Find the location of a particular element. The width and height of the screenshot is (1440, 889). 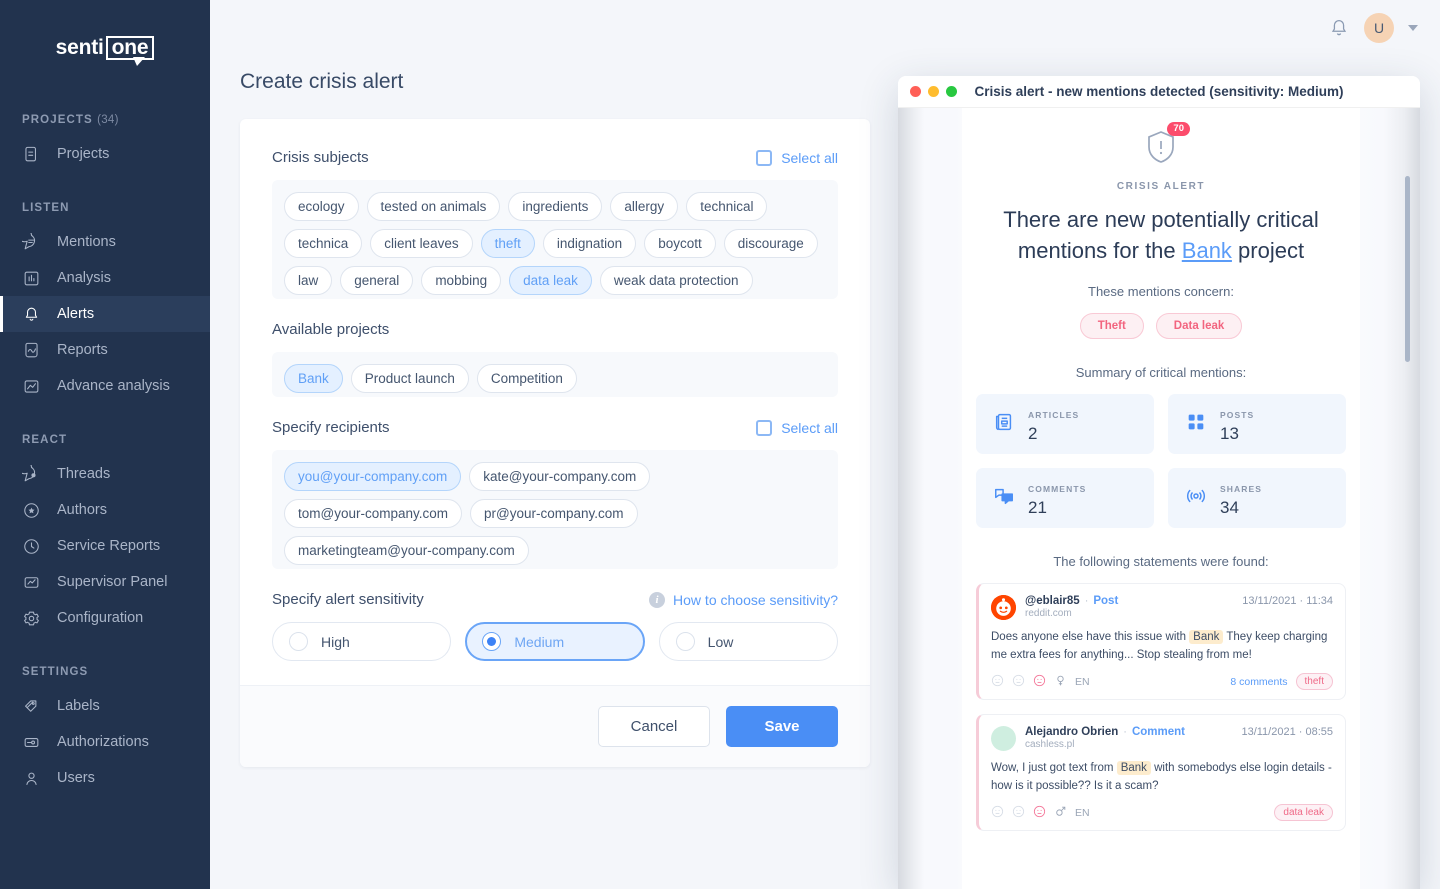

sidebar-item-alerts: Alerts is located at coordinates (105, 314).